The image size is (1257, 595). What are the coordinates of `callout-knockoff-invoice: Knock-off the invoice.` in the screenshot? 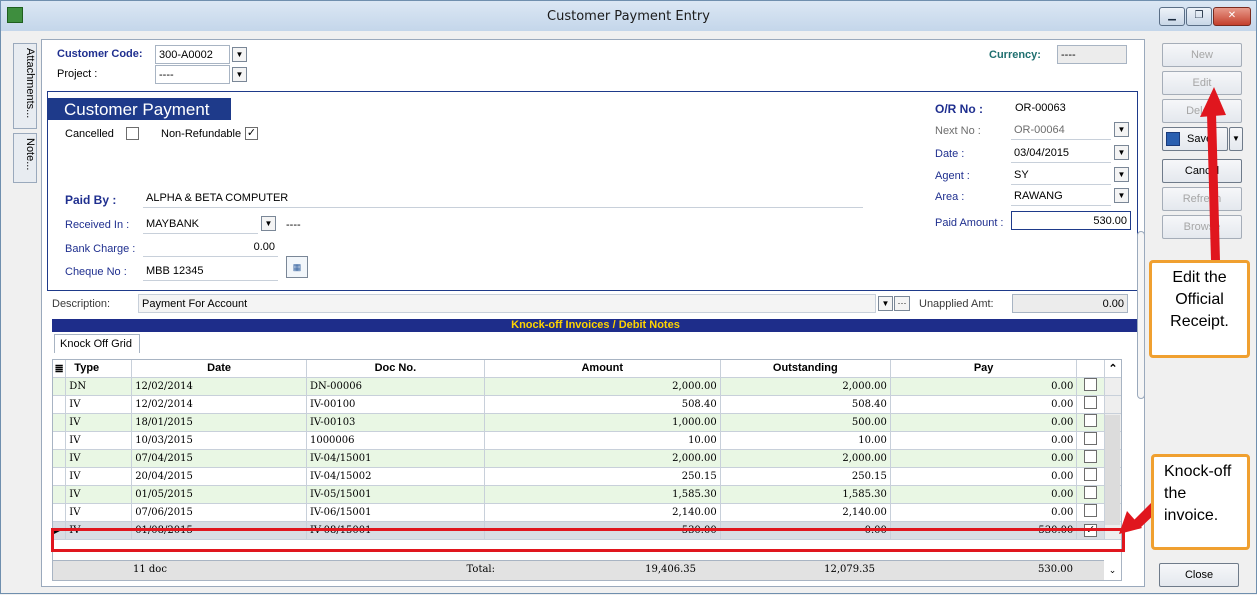 It's located at (1200, 502).